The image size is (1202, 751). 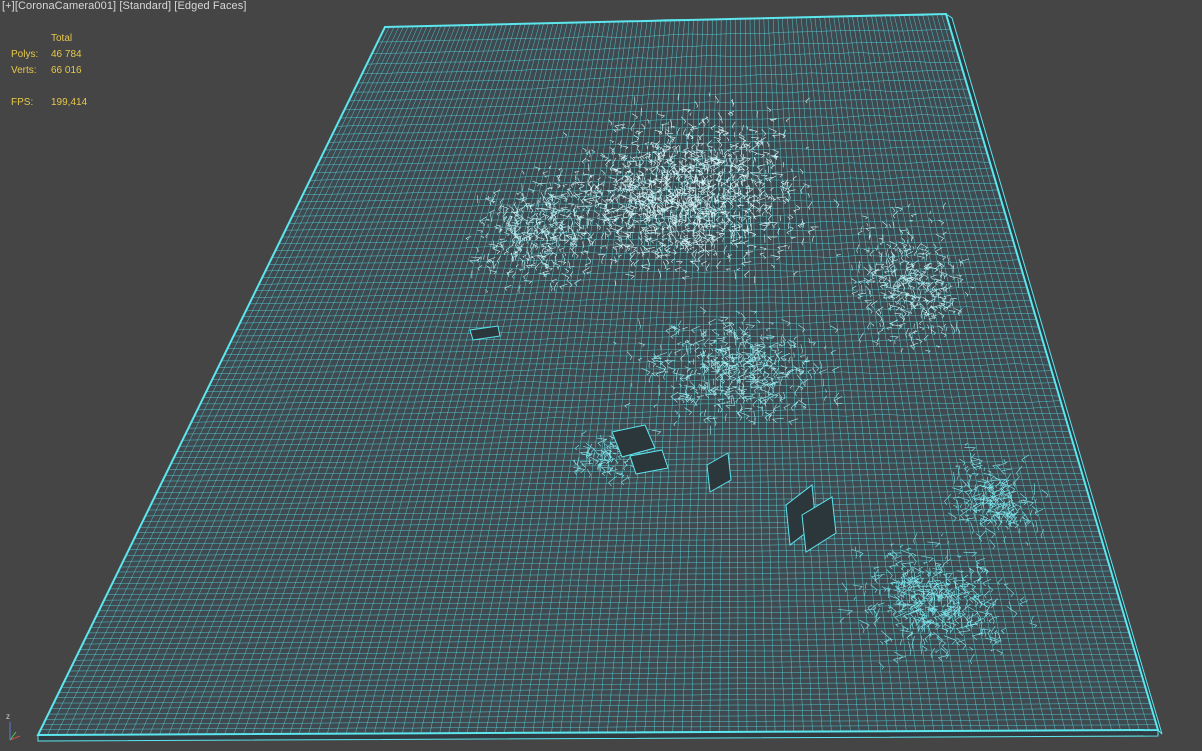 What do you see at coordinates (145, 6) in the screenshot?
I see `viewport-shading-menu: [Standard]` at bounding box center [145, 6].